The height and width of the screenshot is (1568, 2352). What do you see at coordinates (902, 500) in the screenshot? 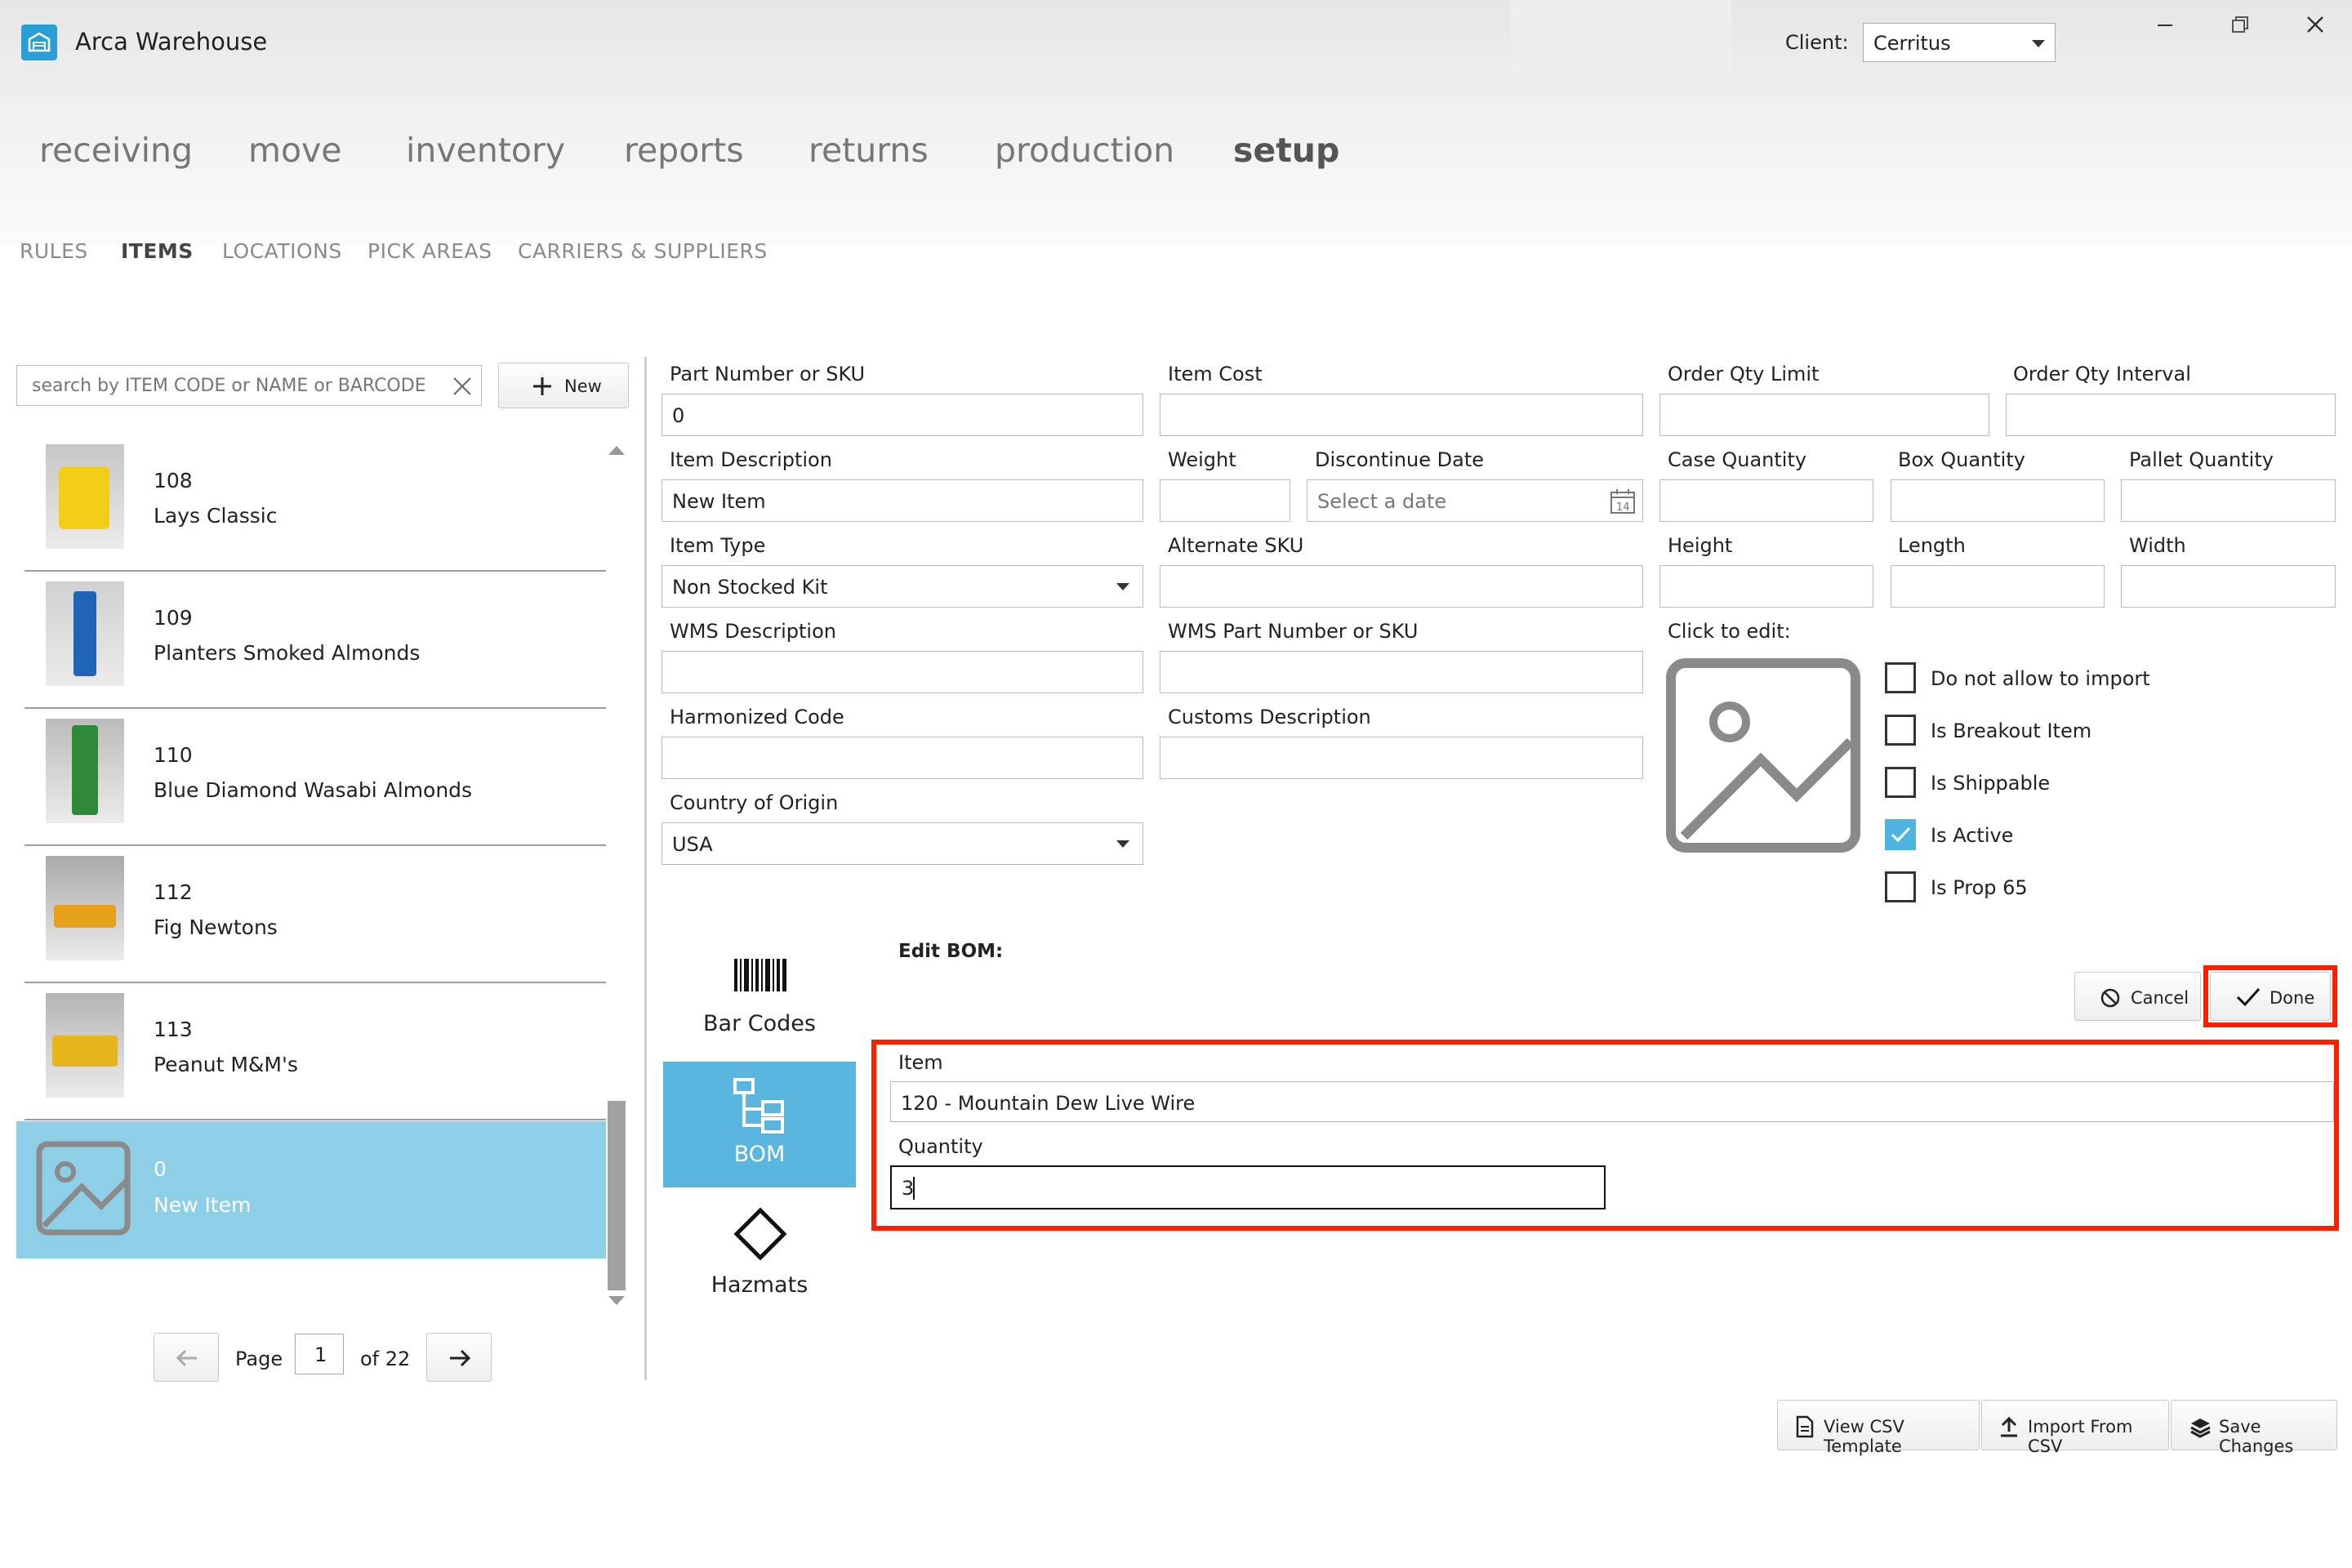
I see `item-description-field: New Item` at bounding box center [902, 500].